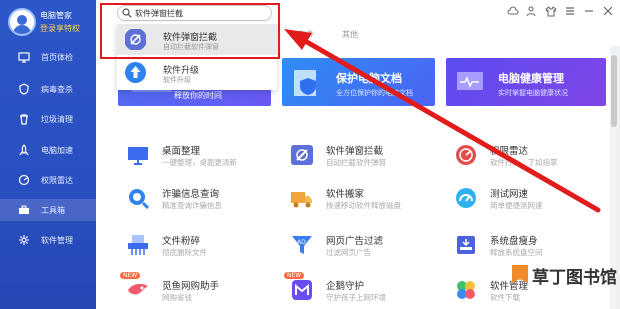  Describe the element at coordinates (355, 151) in the screenshot. I see `tool-name: 软件弹窗拦截` at that location.